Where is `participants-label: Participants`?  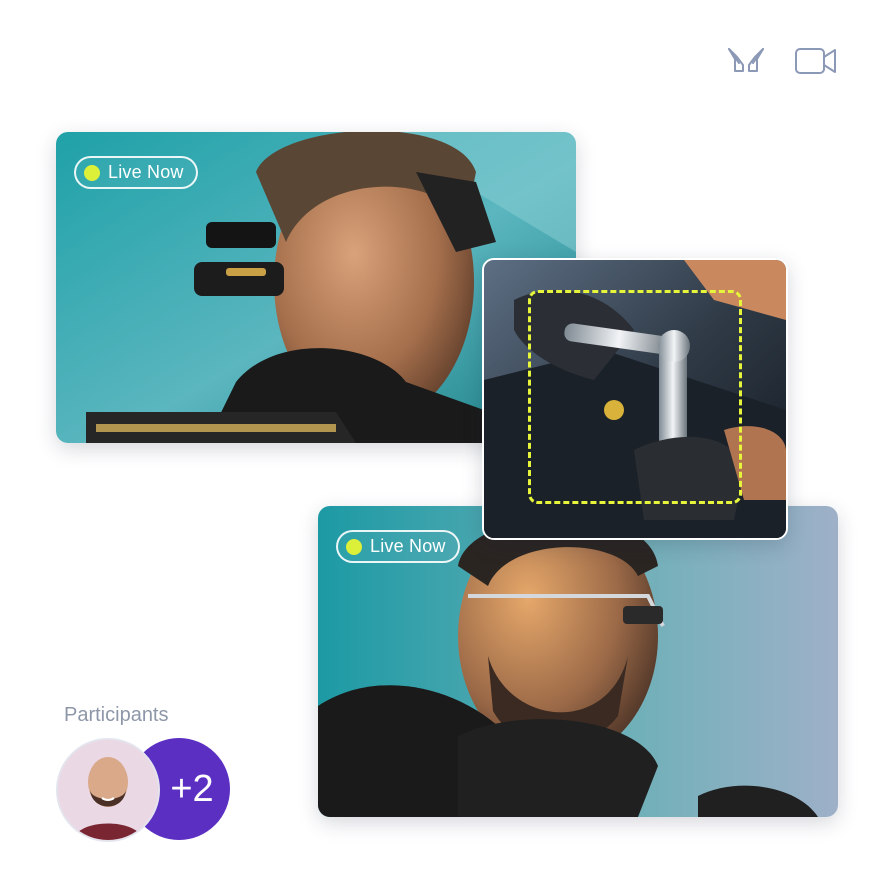
participants-label: Participants is located at coordinates (116, 715).